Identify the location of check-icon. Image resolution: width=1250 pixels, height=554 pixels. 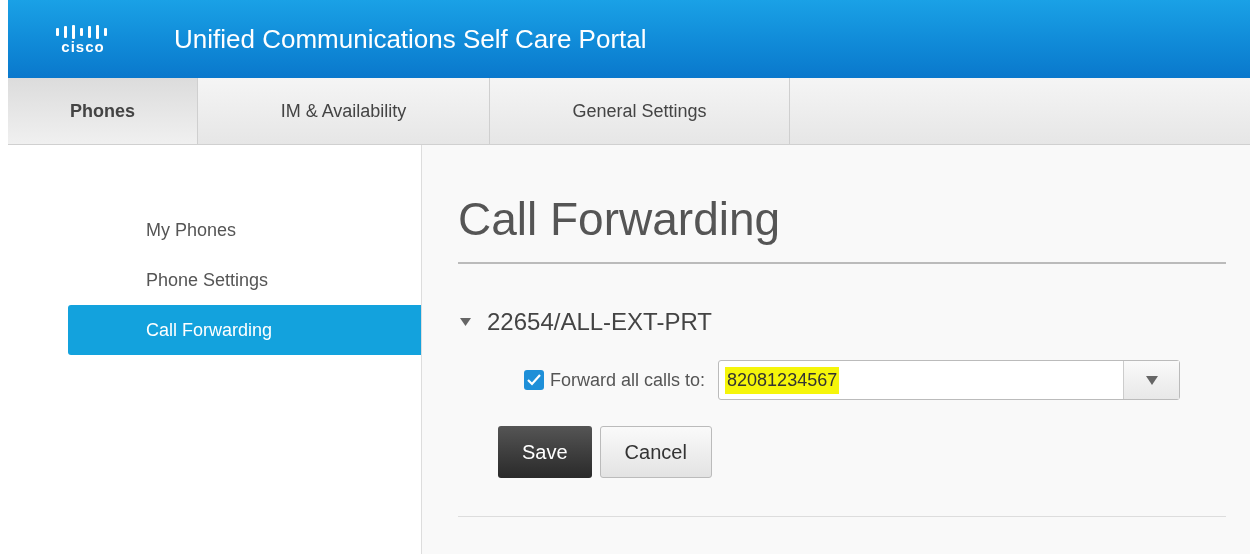
(534, 380).